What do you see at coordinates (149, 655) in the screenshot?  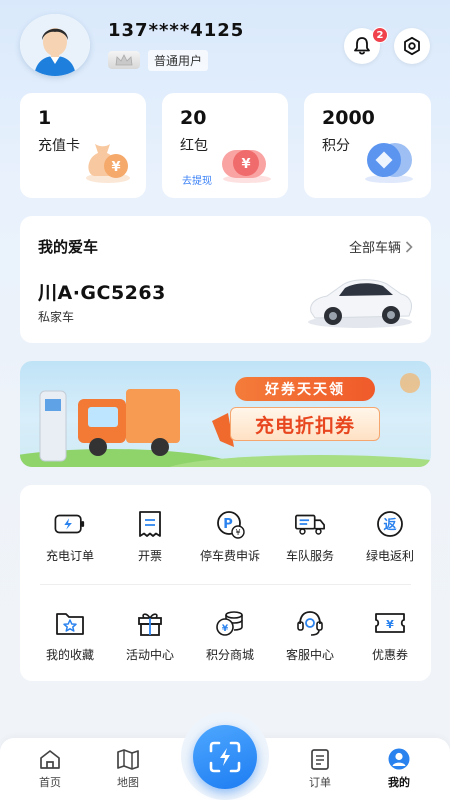 I see `service-label: 活动中心` at bounding box center [149, 655].